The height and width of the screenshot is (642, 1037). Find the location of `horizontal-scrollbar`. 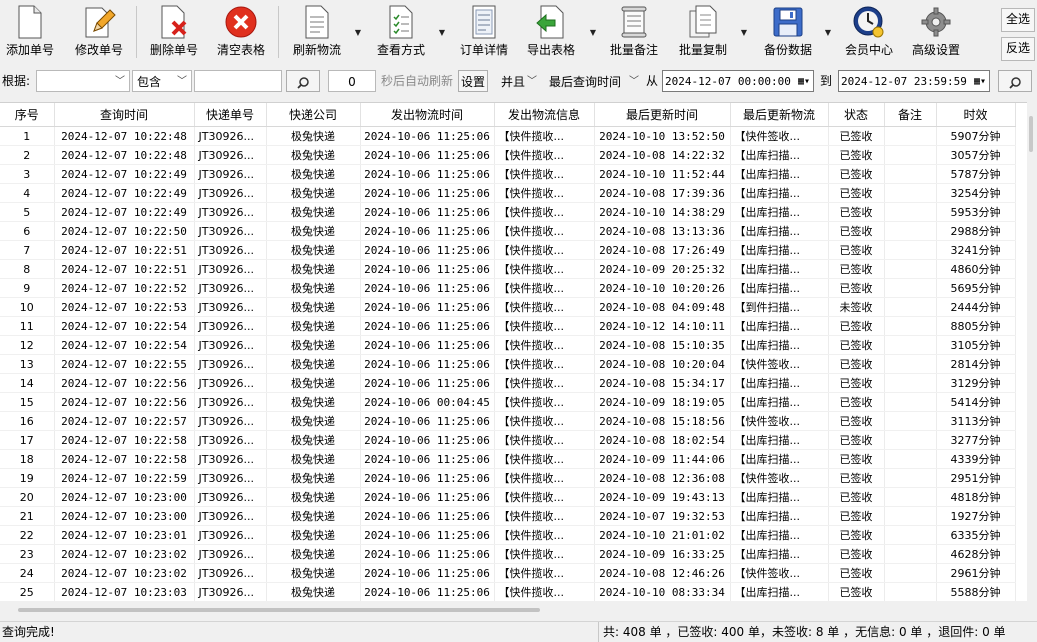

horizontal-scrollbar is located at coordinates (513, 610).